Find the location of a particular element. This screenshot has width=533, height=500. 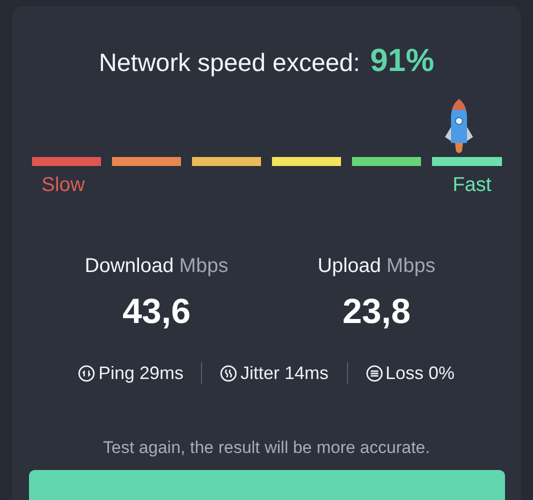

metric-text: Ping 29ms is located at coordinates (141, 373).